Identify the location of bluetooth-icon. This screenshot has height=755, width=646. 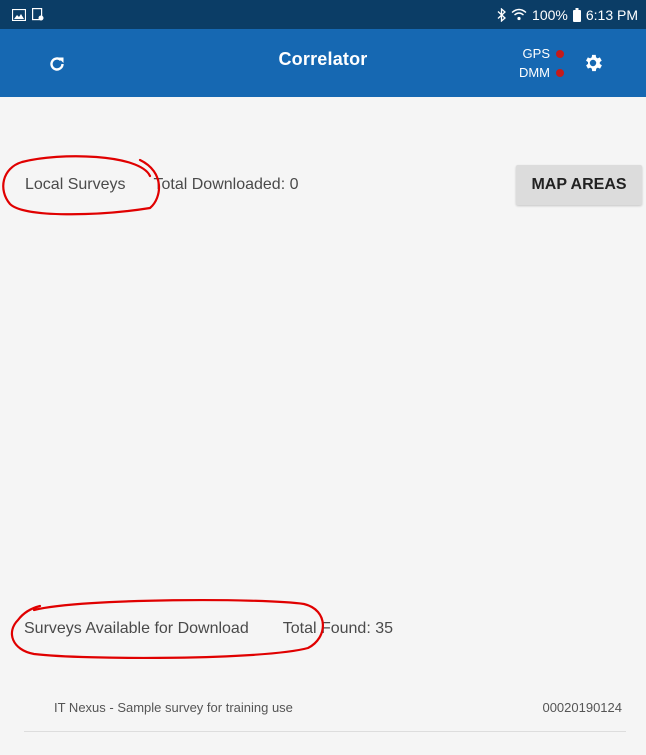
(502, 14).